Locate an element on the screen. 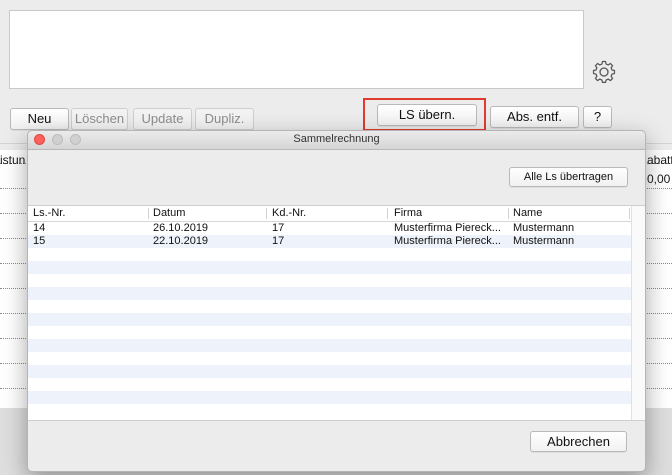  cell-datum: 26.10.2019 is located at coordinates (181, 228).